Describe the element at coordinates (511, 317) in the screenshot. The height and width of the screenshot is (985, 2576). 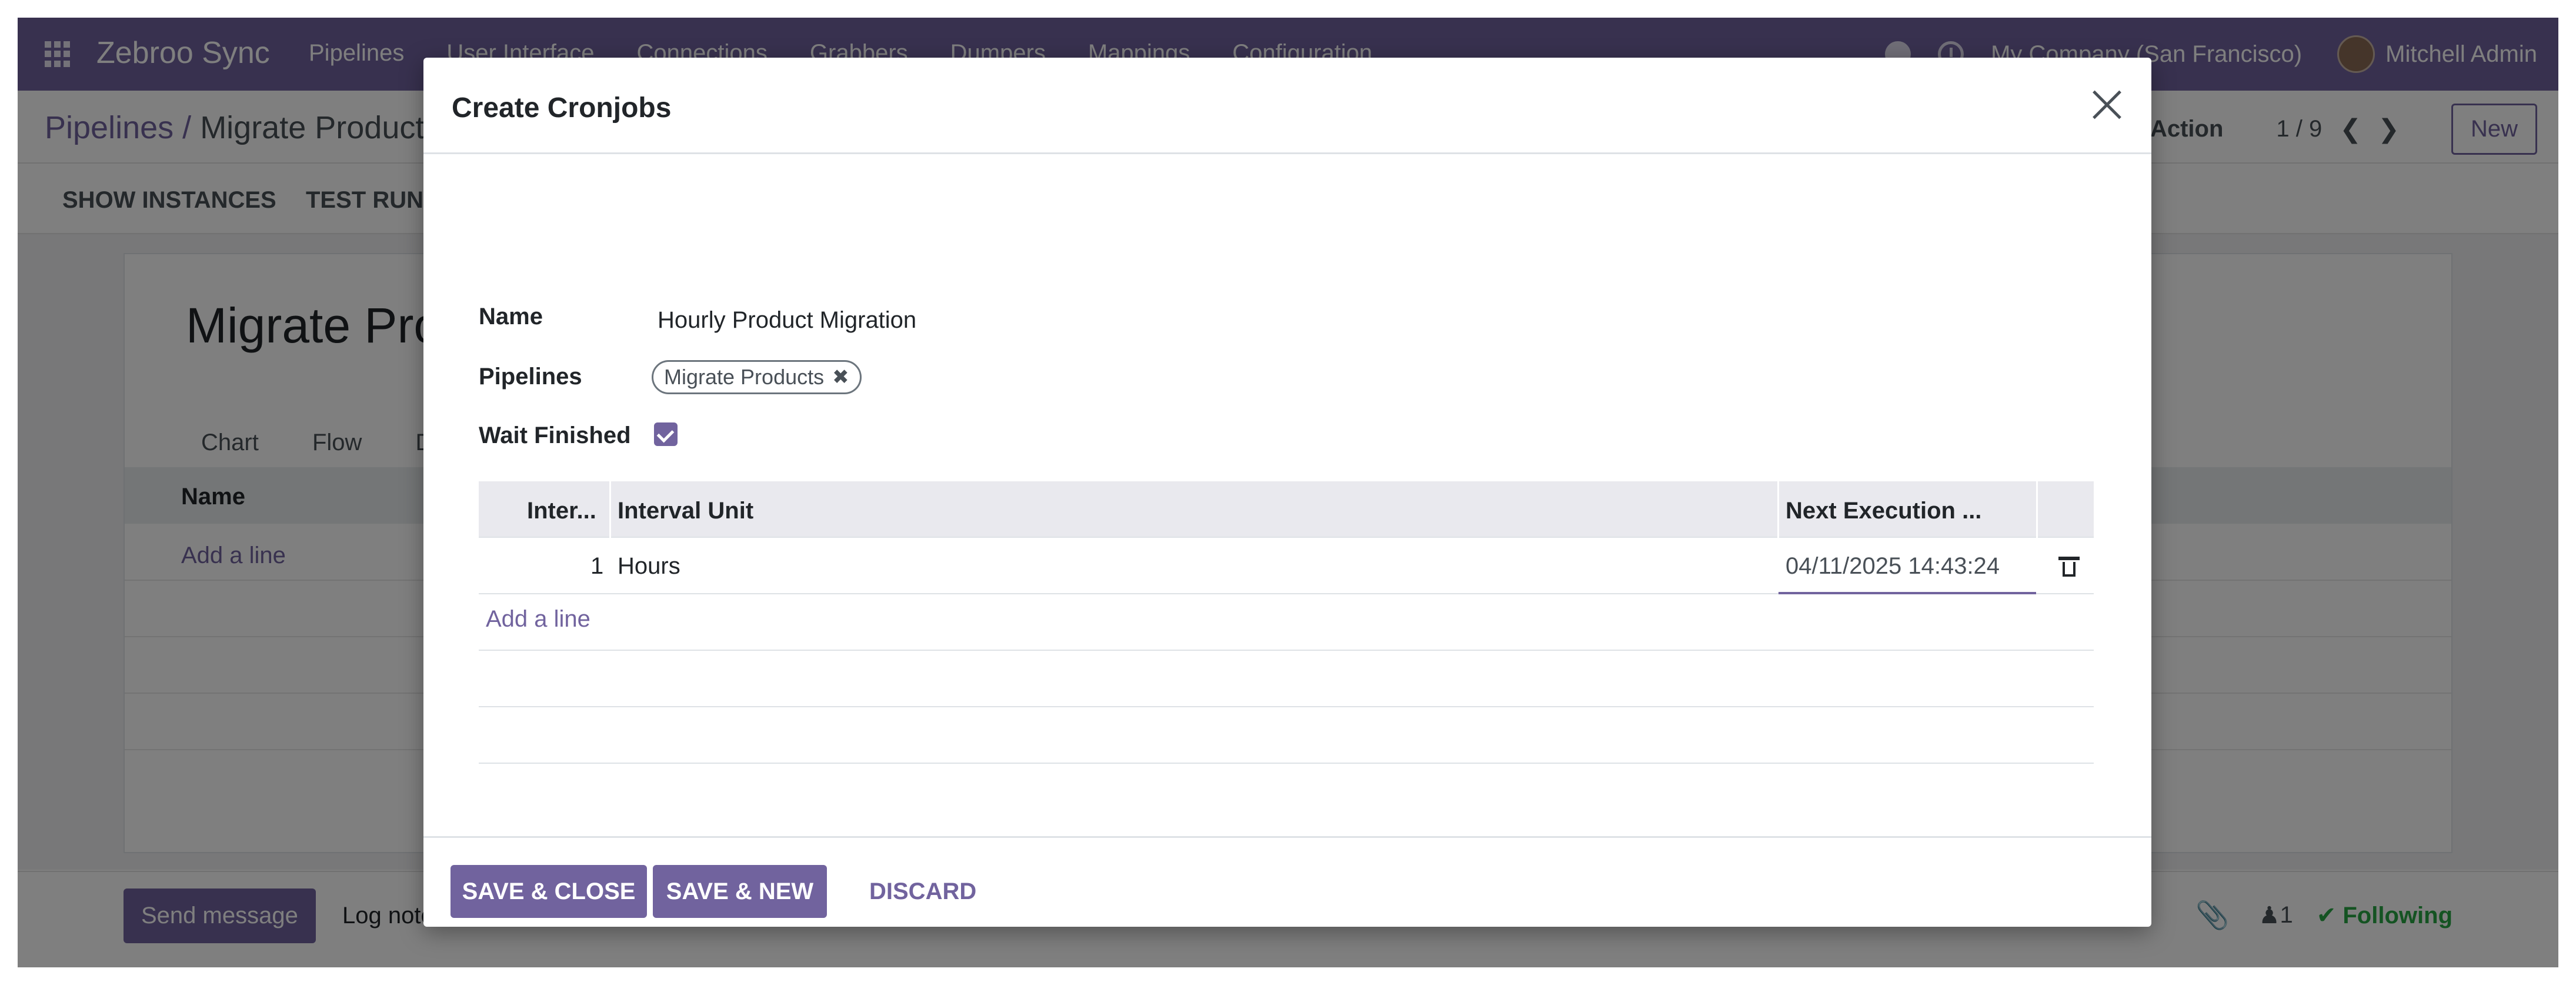
I see `name-label: Name` at that location.